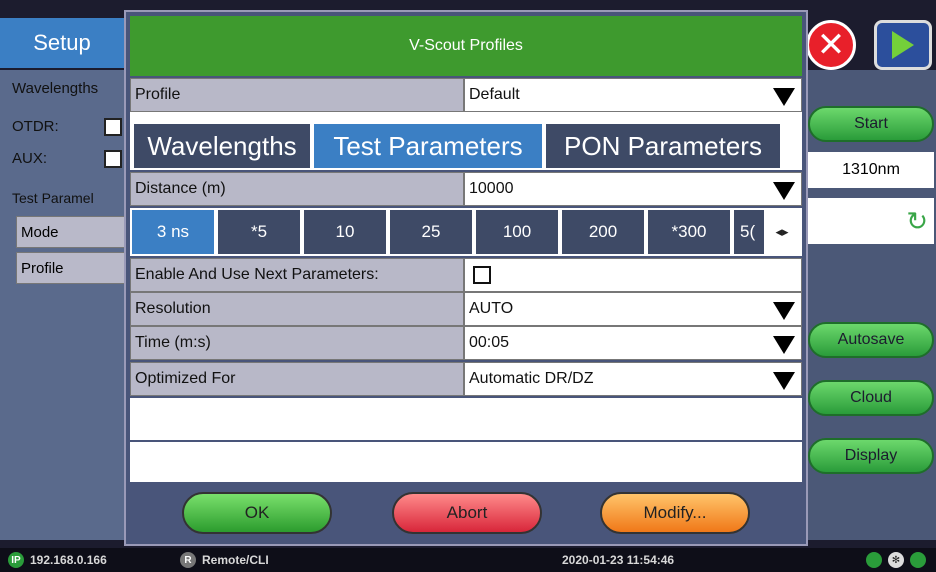 The height and width of the screenshot is (572, 936). What do you see at coordinates (874, 560) in the screenshot?
I see `battery-icon` at bounding box center [874, 560].